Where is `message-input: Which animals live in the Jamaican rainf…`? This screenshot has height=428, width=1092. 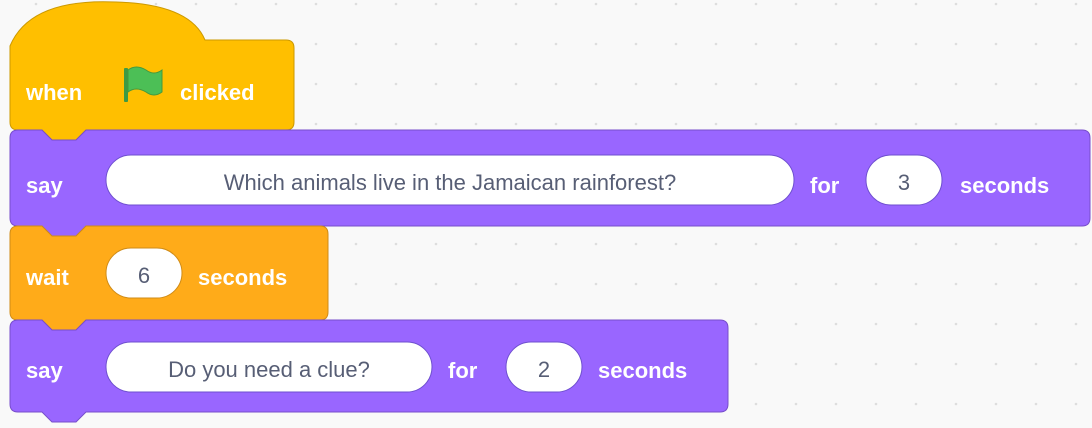 message-input: Which animals live in the Jamaican rainf… is located at coordinates (450, 180).